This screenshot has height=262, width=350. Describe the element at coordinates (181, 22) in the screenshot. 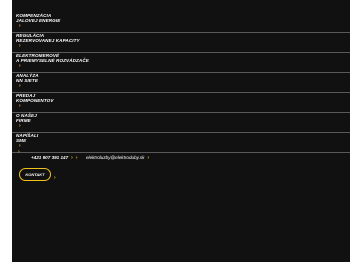

I see `menu-item-kompenzacia: KOMPENZÁCIA JALOVEJ ENERGIE ›` at that location.